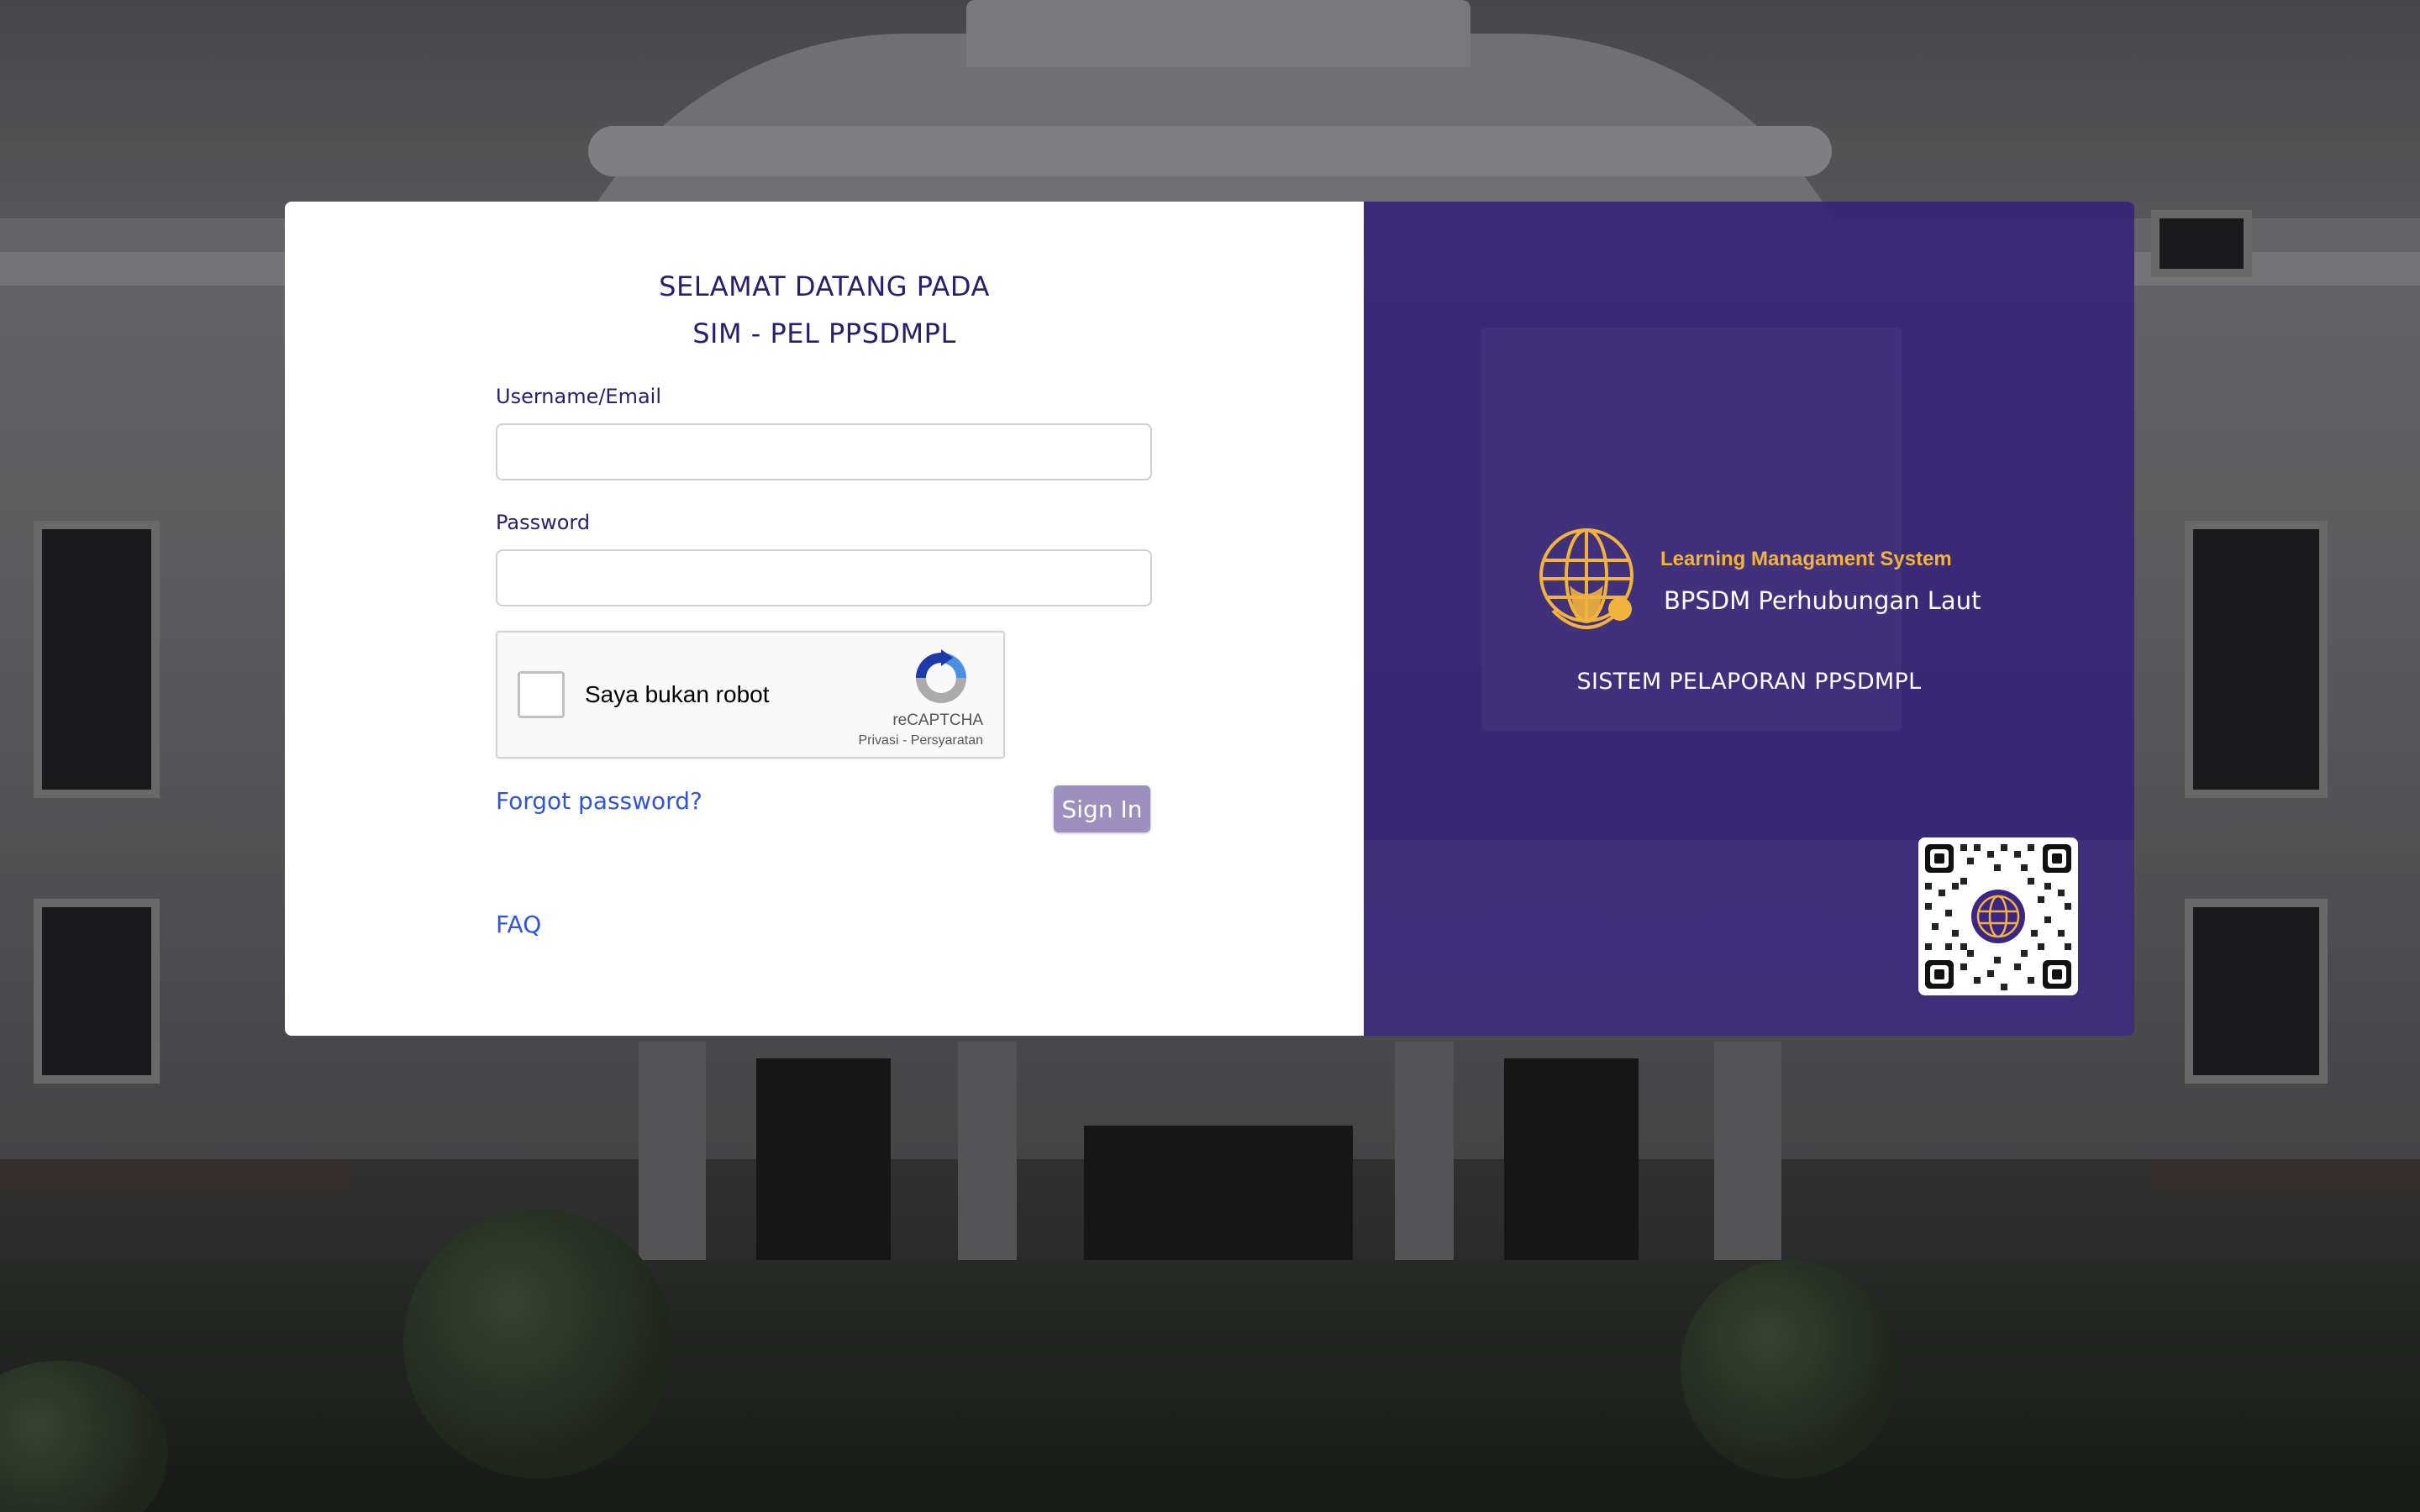 The height and width of the screenshot is (1512, 2420). Describe the element at coordinates (579, 396) in the screenshot. I see `username-label: Username/Email` at that location.